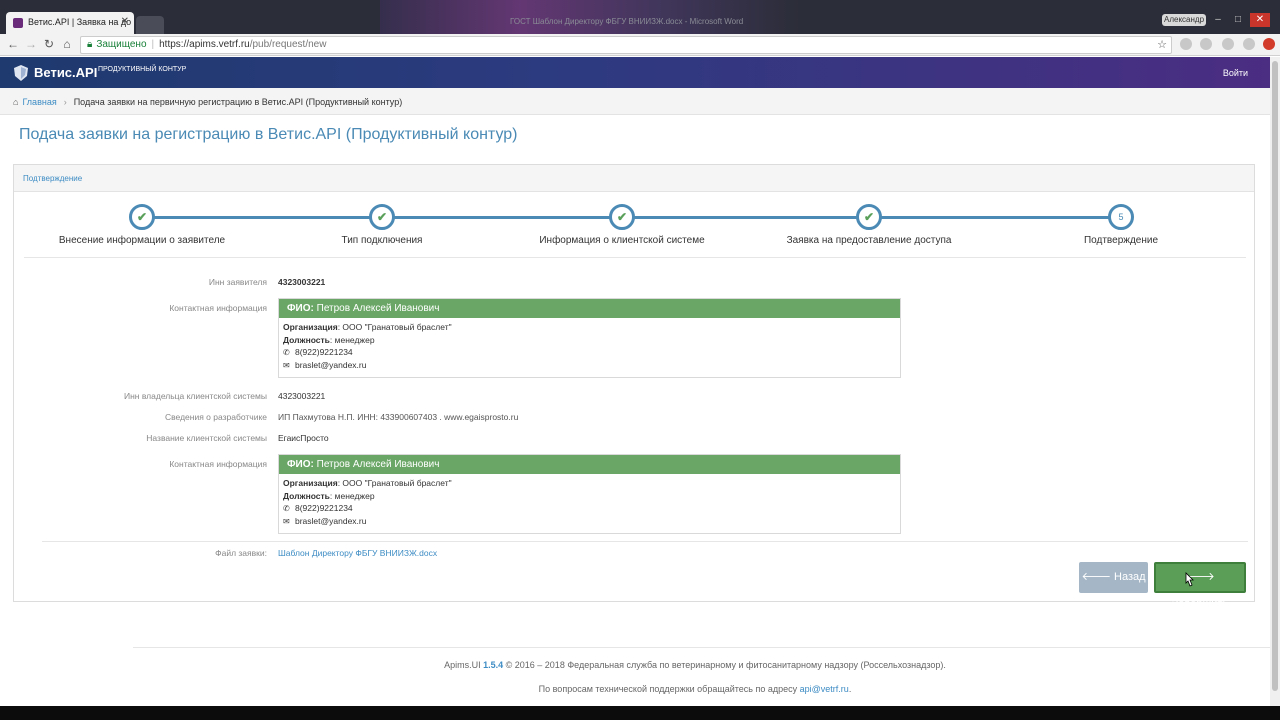  I want to click on position-label: Должность, so click(306, 495).